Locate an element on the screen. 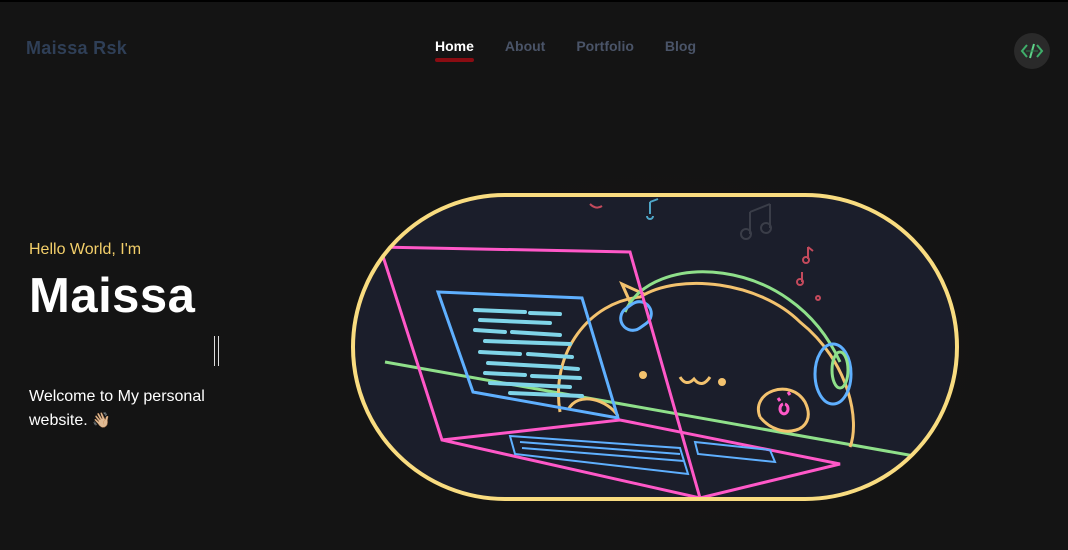 The height and width of the screenshot is (550, 1068). hero-welcome: Welcome to My personal website. 👋🏼 is located at coordinates (139, 409).